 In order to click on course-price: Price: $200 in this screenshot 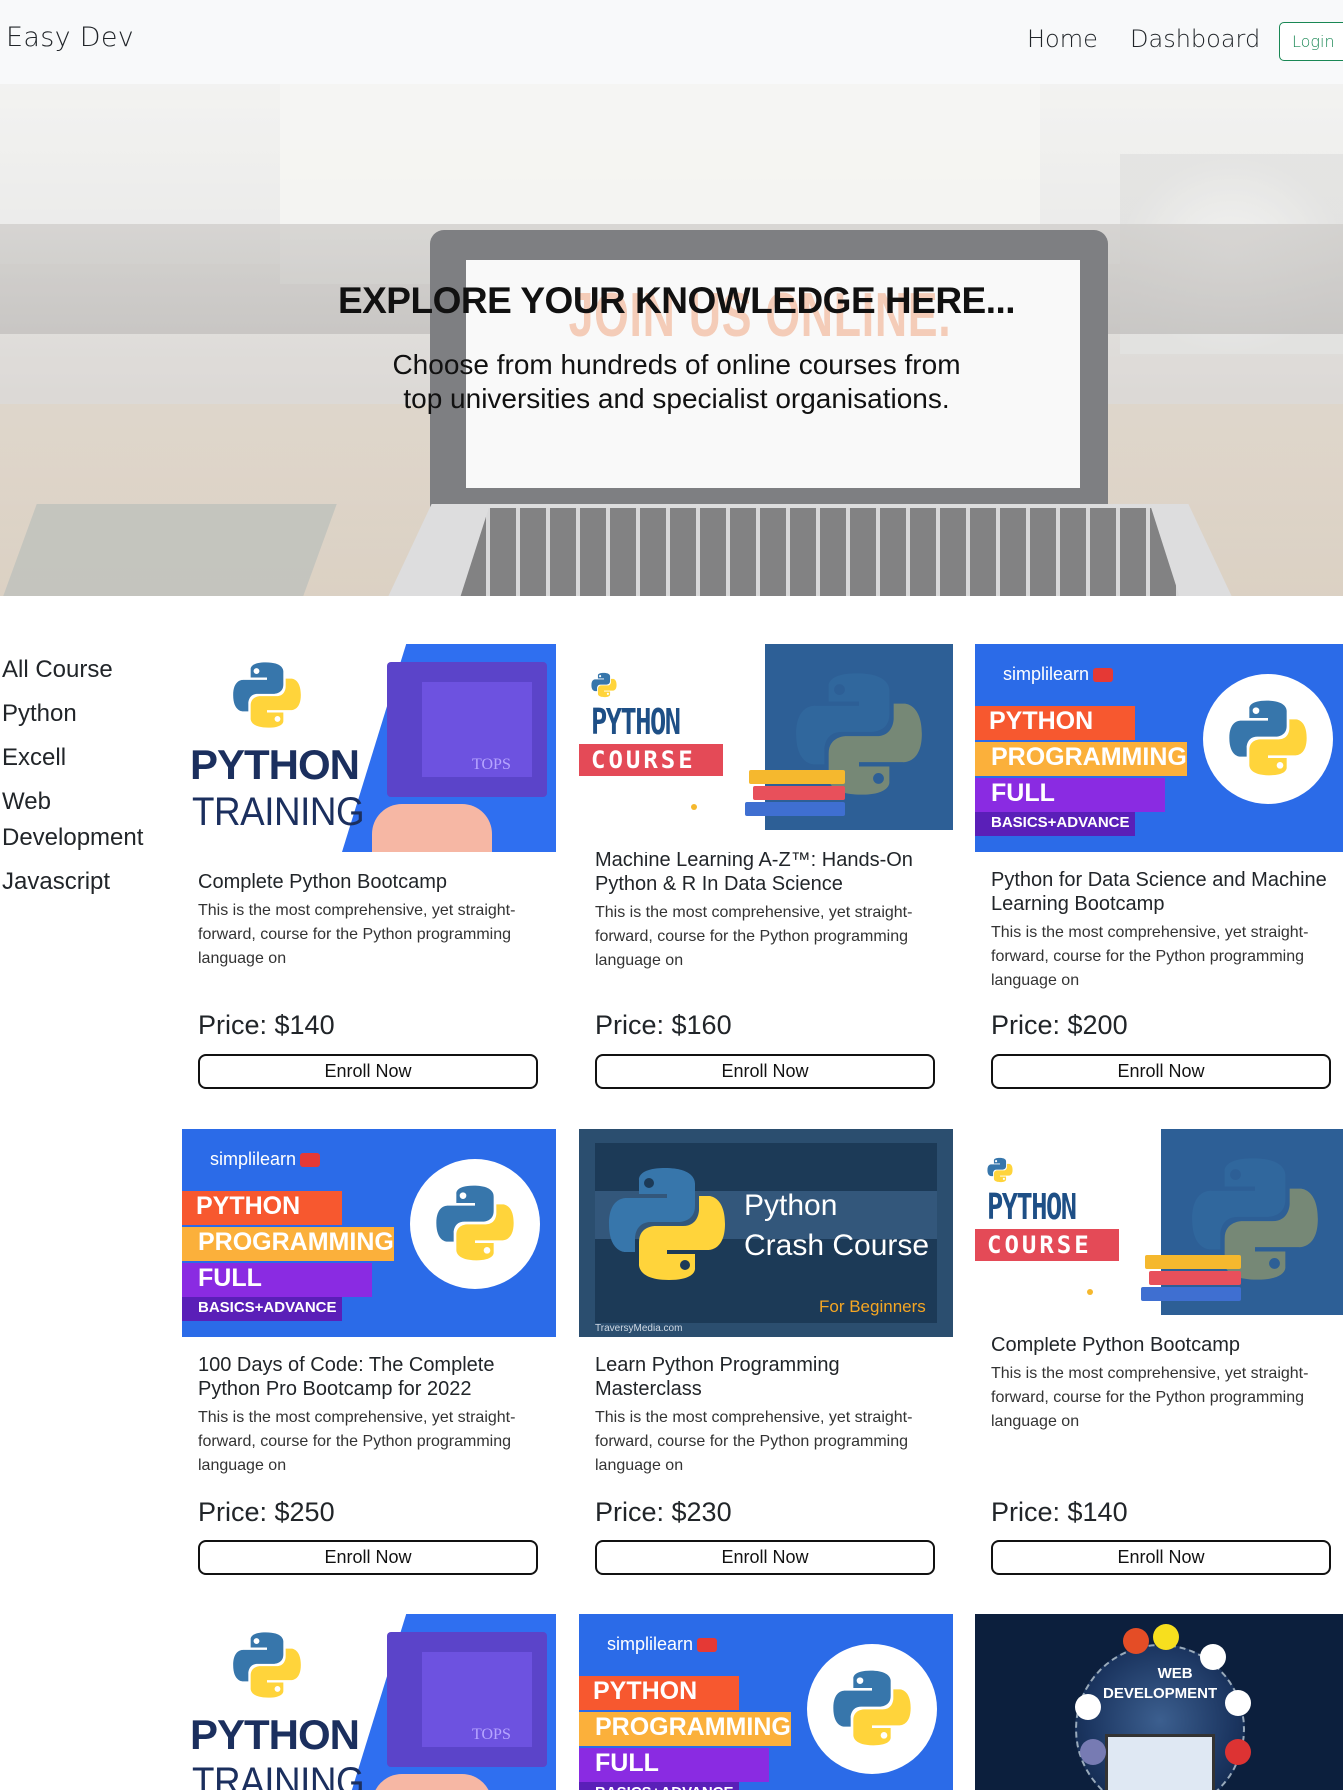, I will do `click(1059, 1025)`.